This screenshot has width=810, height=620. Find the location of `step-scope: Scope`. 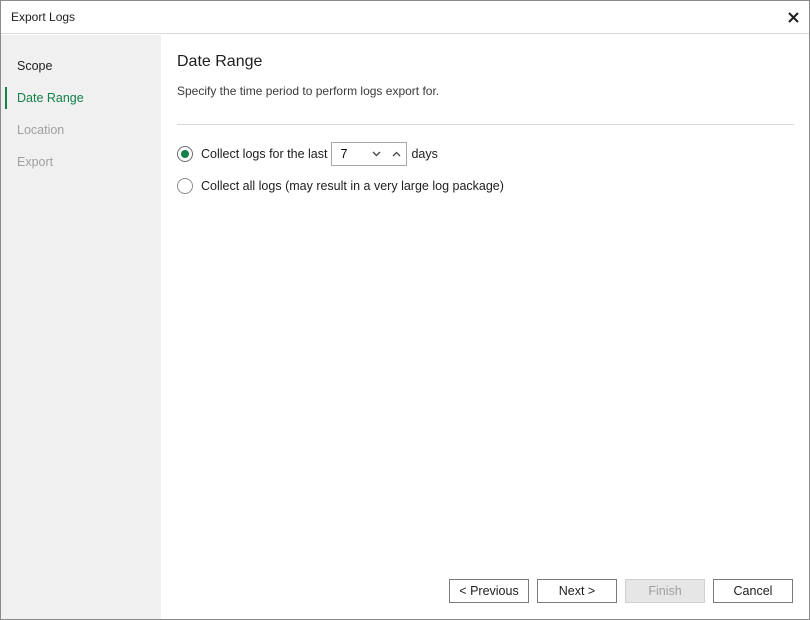

step-scope: Scope is located at coordinates (34, 66).